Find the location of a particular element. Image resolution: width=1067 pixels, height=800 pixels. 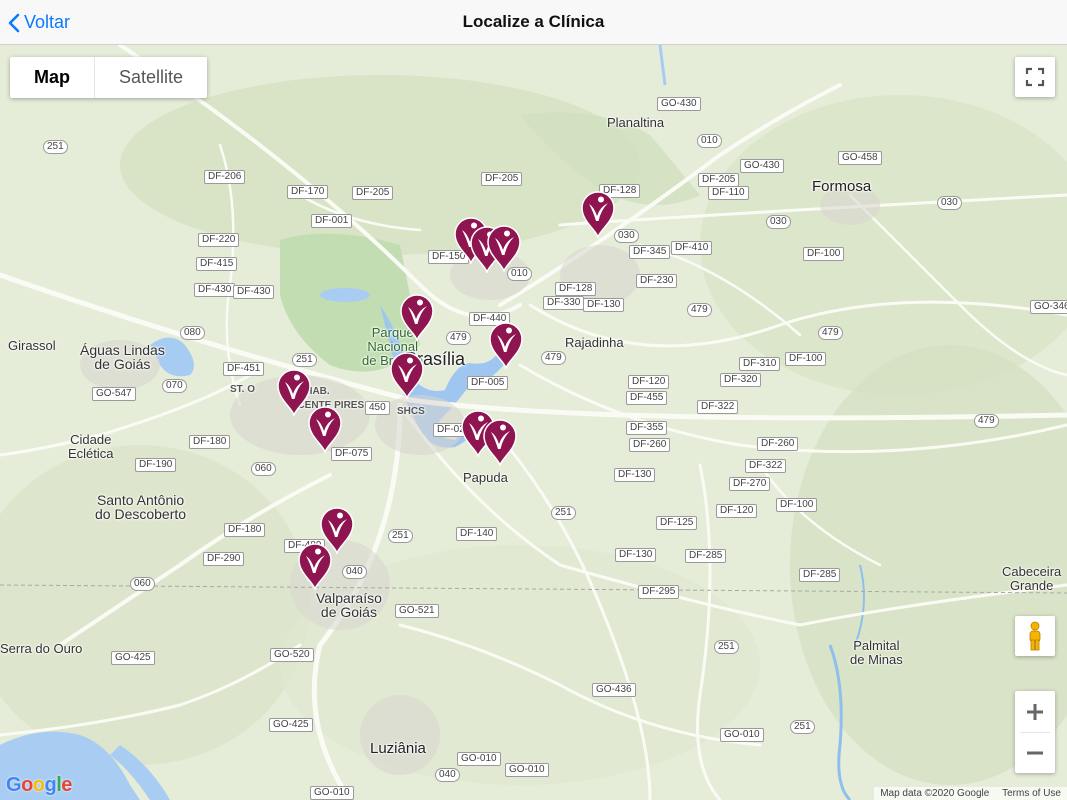

place-label-palmital: Palmital de Minas is located at coordinates (876, 652).